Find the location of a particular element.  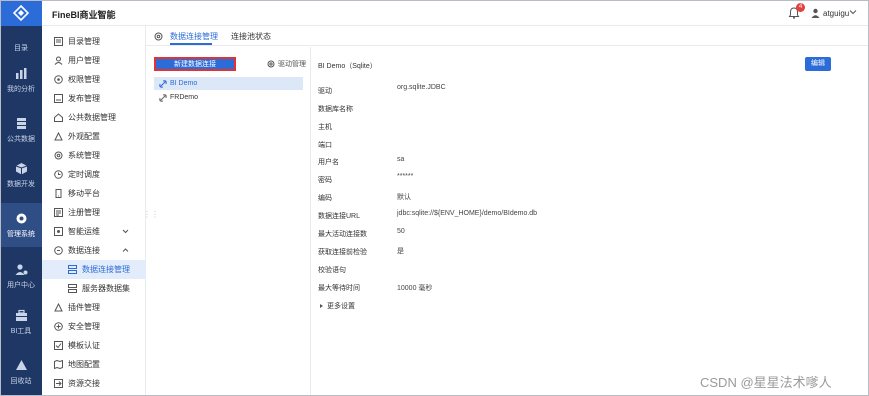

sidebar-item-map-config: 地图配置 is located at coordinates (94, 364).